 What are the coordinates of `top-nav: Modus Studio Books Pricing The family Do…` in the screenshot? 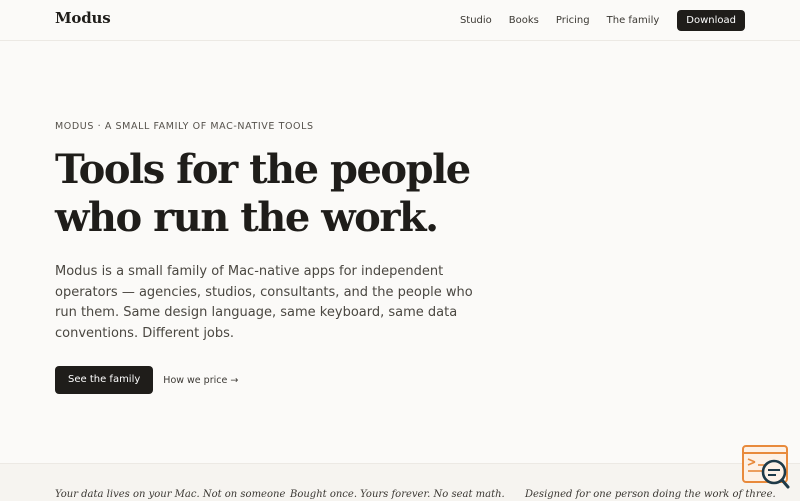 It's located at (400, 20).